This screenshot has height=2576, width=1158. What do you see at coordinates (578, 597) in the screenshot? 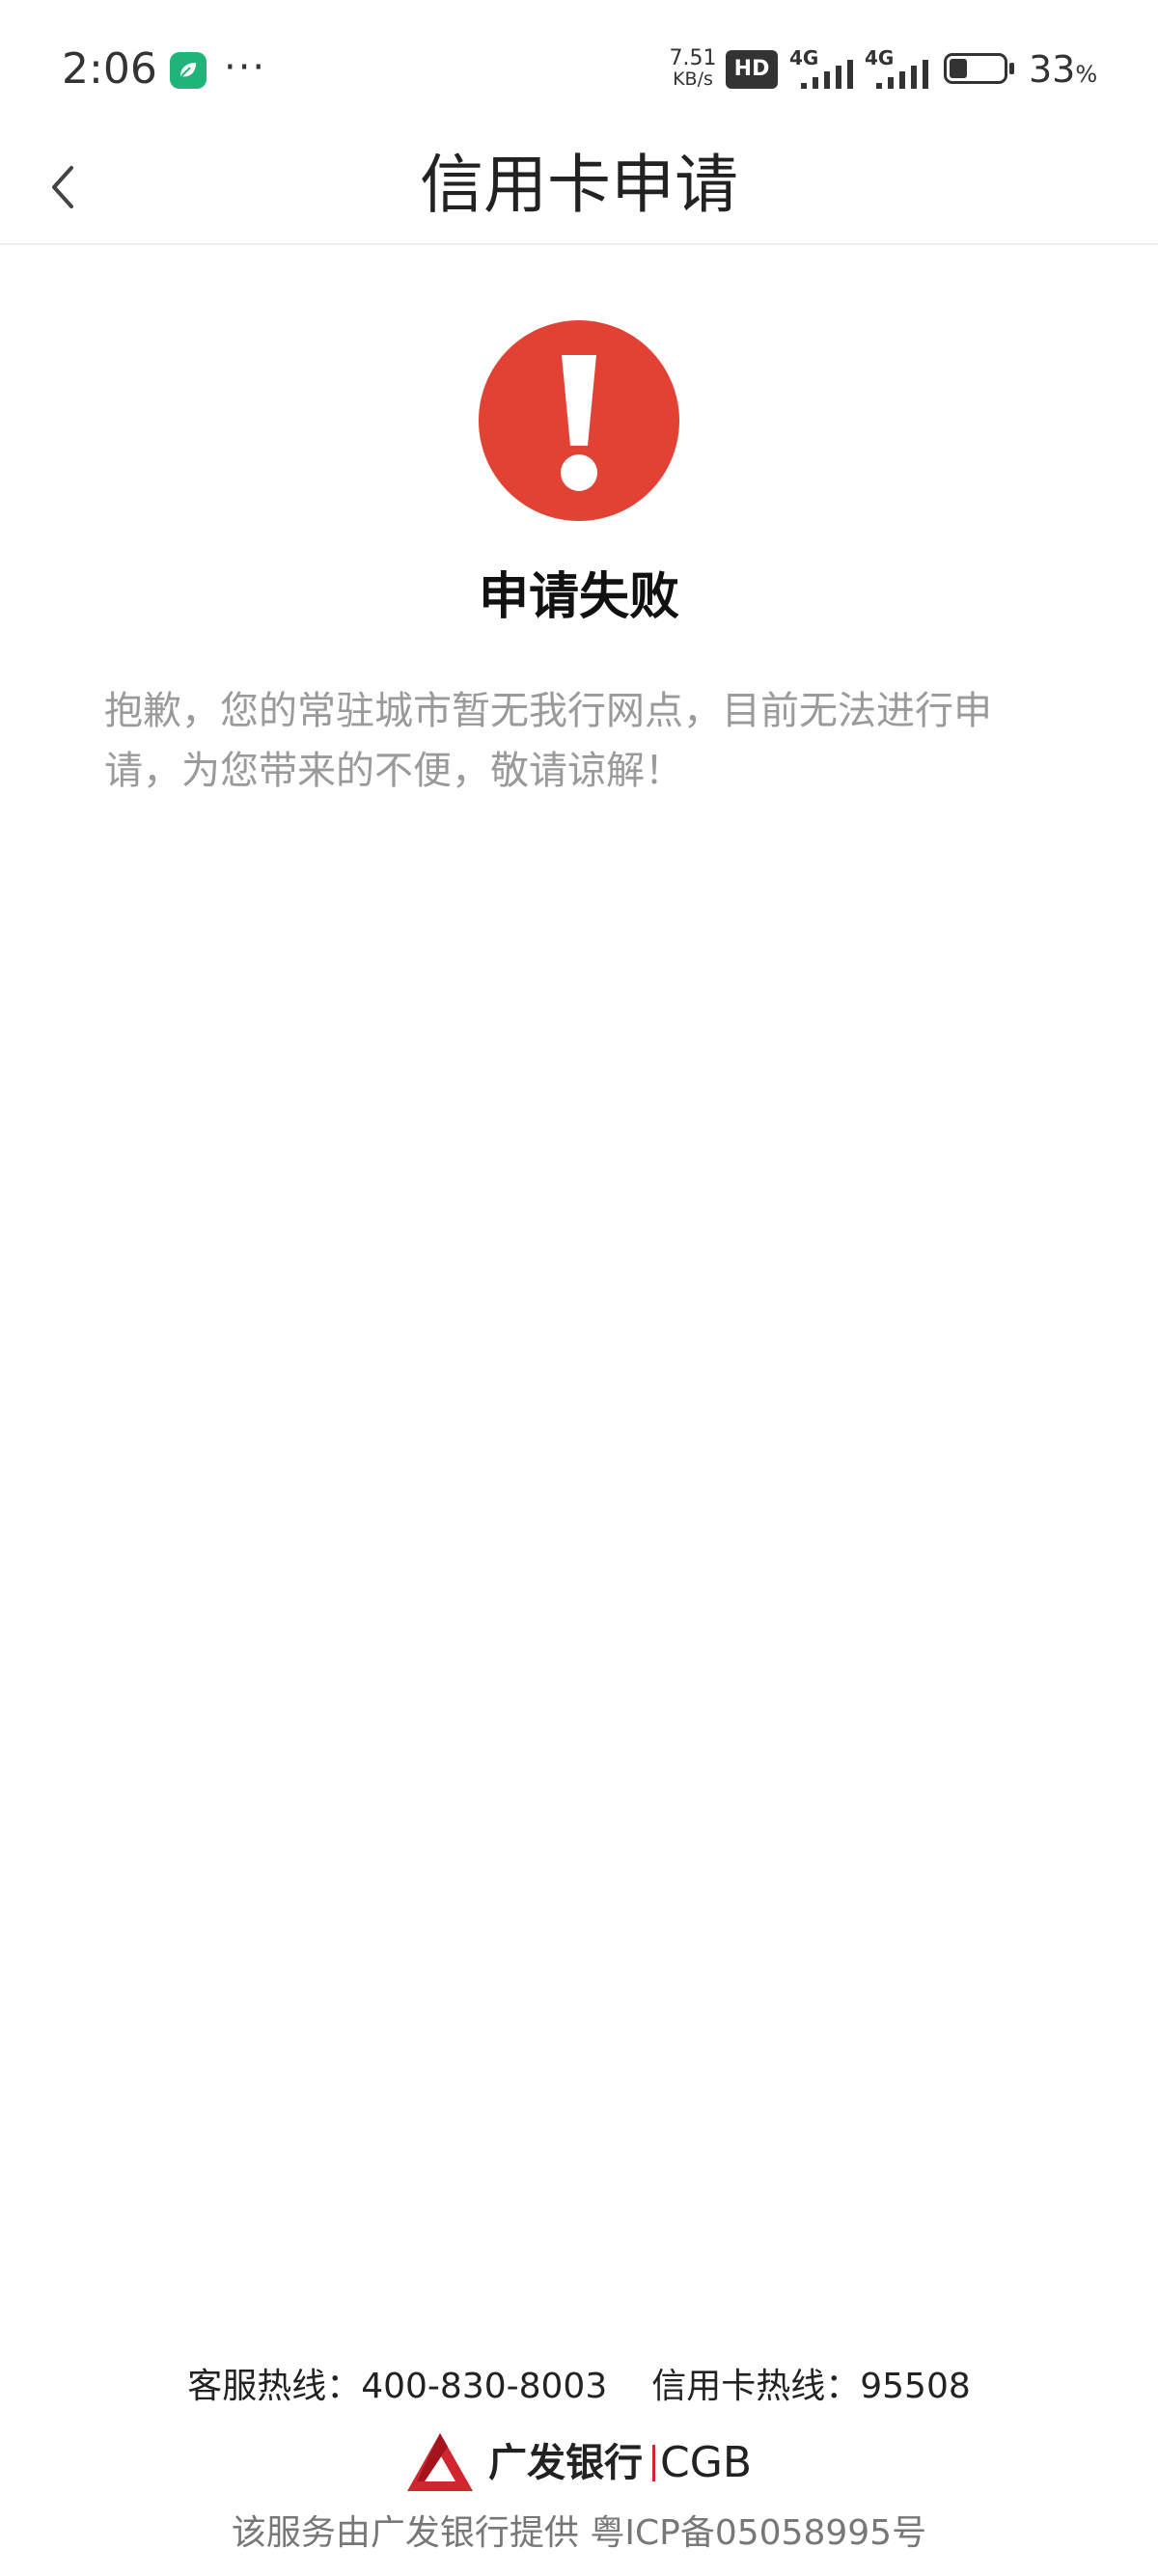
I see `result-title: 申请失败` at bounding box center [578, 597].